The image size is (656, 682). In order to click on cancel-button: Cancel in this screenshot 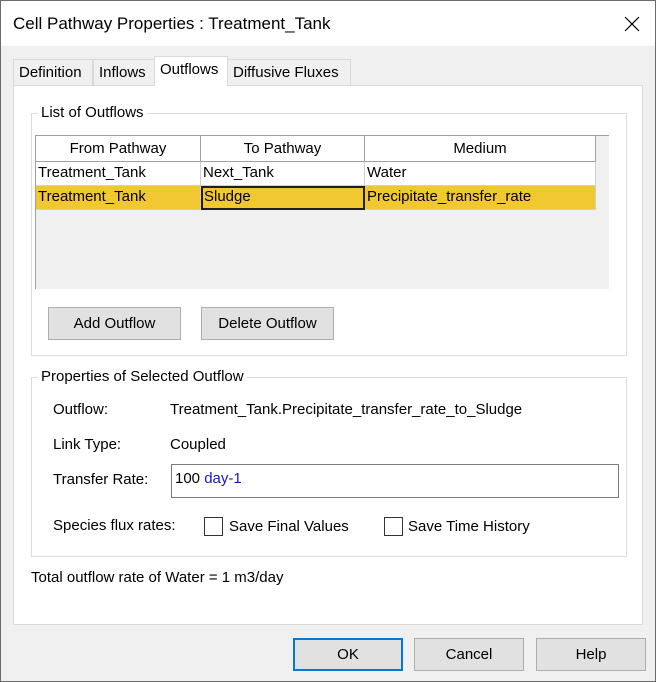, I will do `click(469, 654)`.